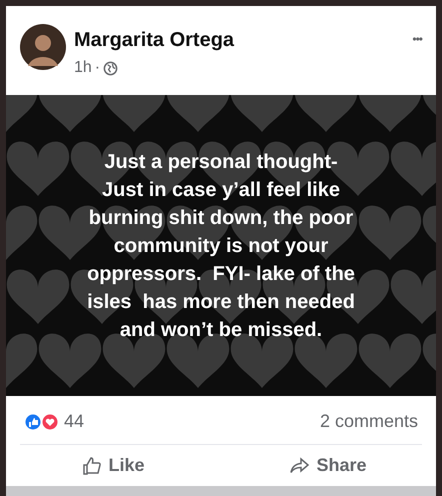 The height and width of the screenshot is (496, 442). Describe the element at coordinates (300, 465) in the screenshot. I see `share-arrow-icon` at that location.